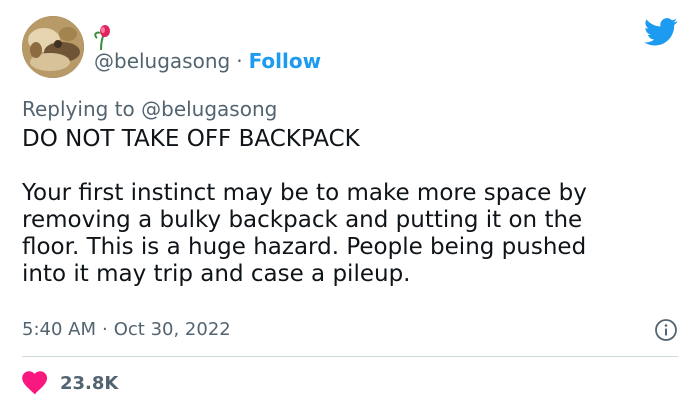 The width and height of the screenshot is (700, 410). Describe the element at coordinates (661, 32) in the screenshot. I see `twitter-bird-icon` at that location.